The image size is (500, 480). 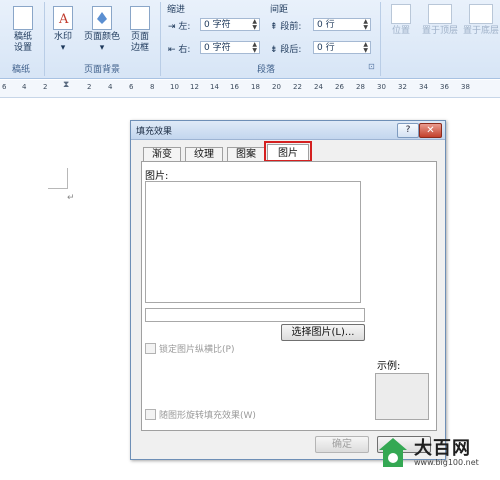 I want to click on spacing-title: 间距, so click(x=279, y=10).